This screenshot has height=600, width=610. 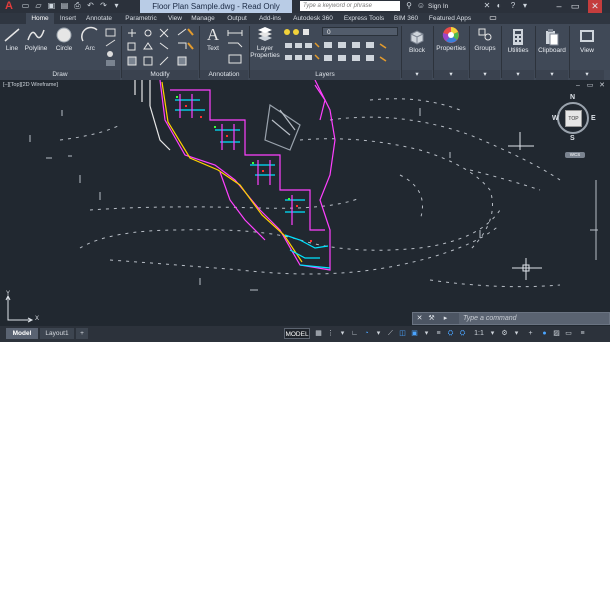 What do you see at coordinates (450, 18) in the screenshot?
I see `tab-featured-apps: Featured Apps` at bounding box center [450, 18].